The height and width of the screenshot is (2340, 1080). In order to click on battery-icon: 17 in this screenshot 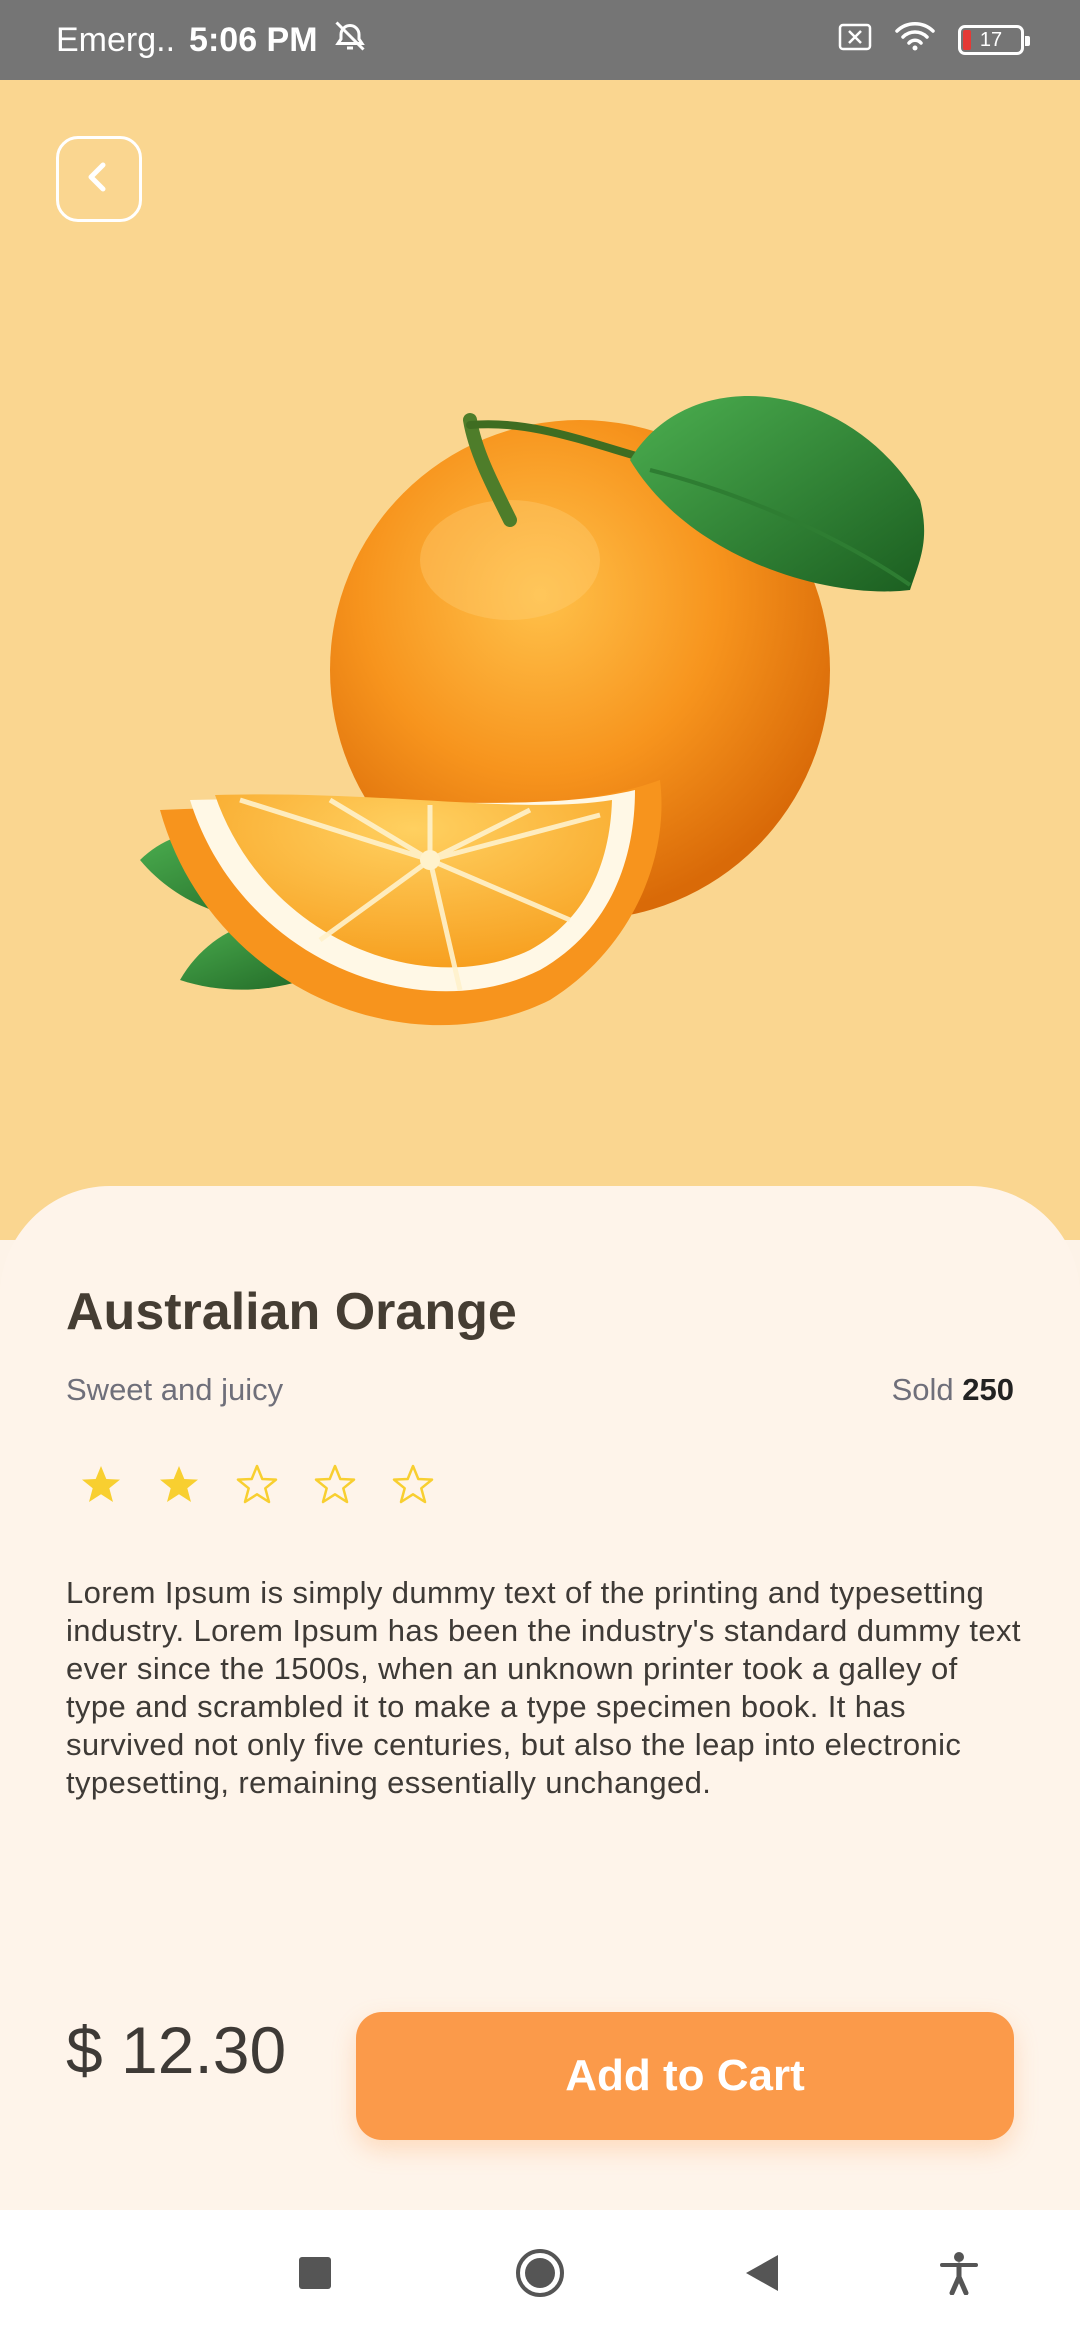, I will do `click(994, 40)`.